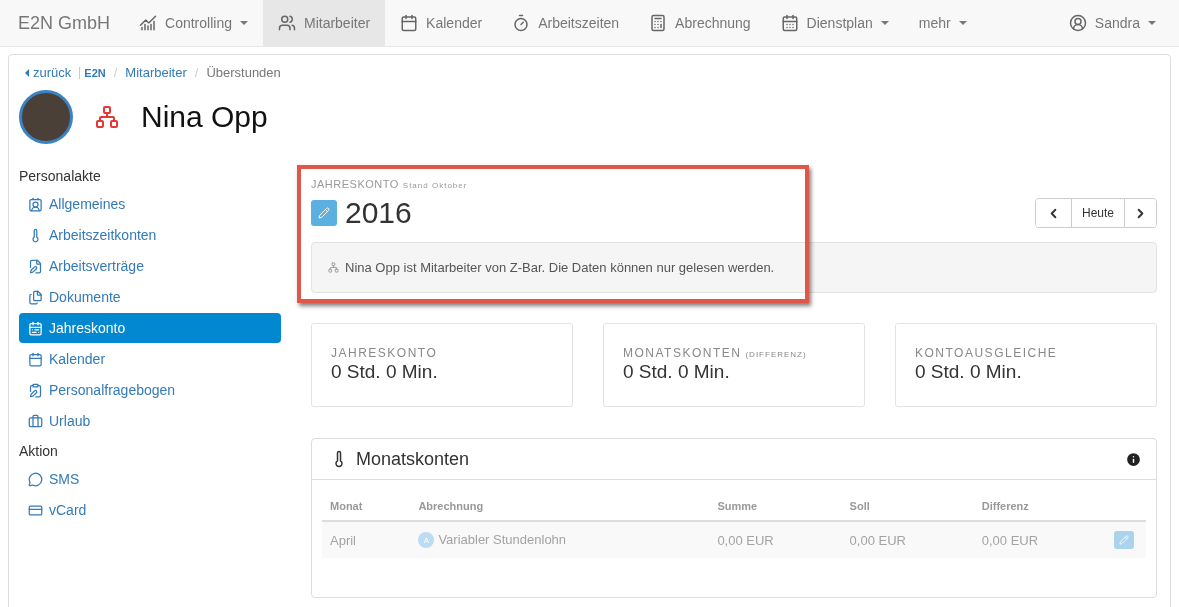  I want to click on table-cell: Variabler Stundenlohn, so click(502, 539).